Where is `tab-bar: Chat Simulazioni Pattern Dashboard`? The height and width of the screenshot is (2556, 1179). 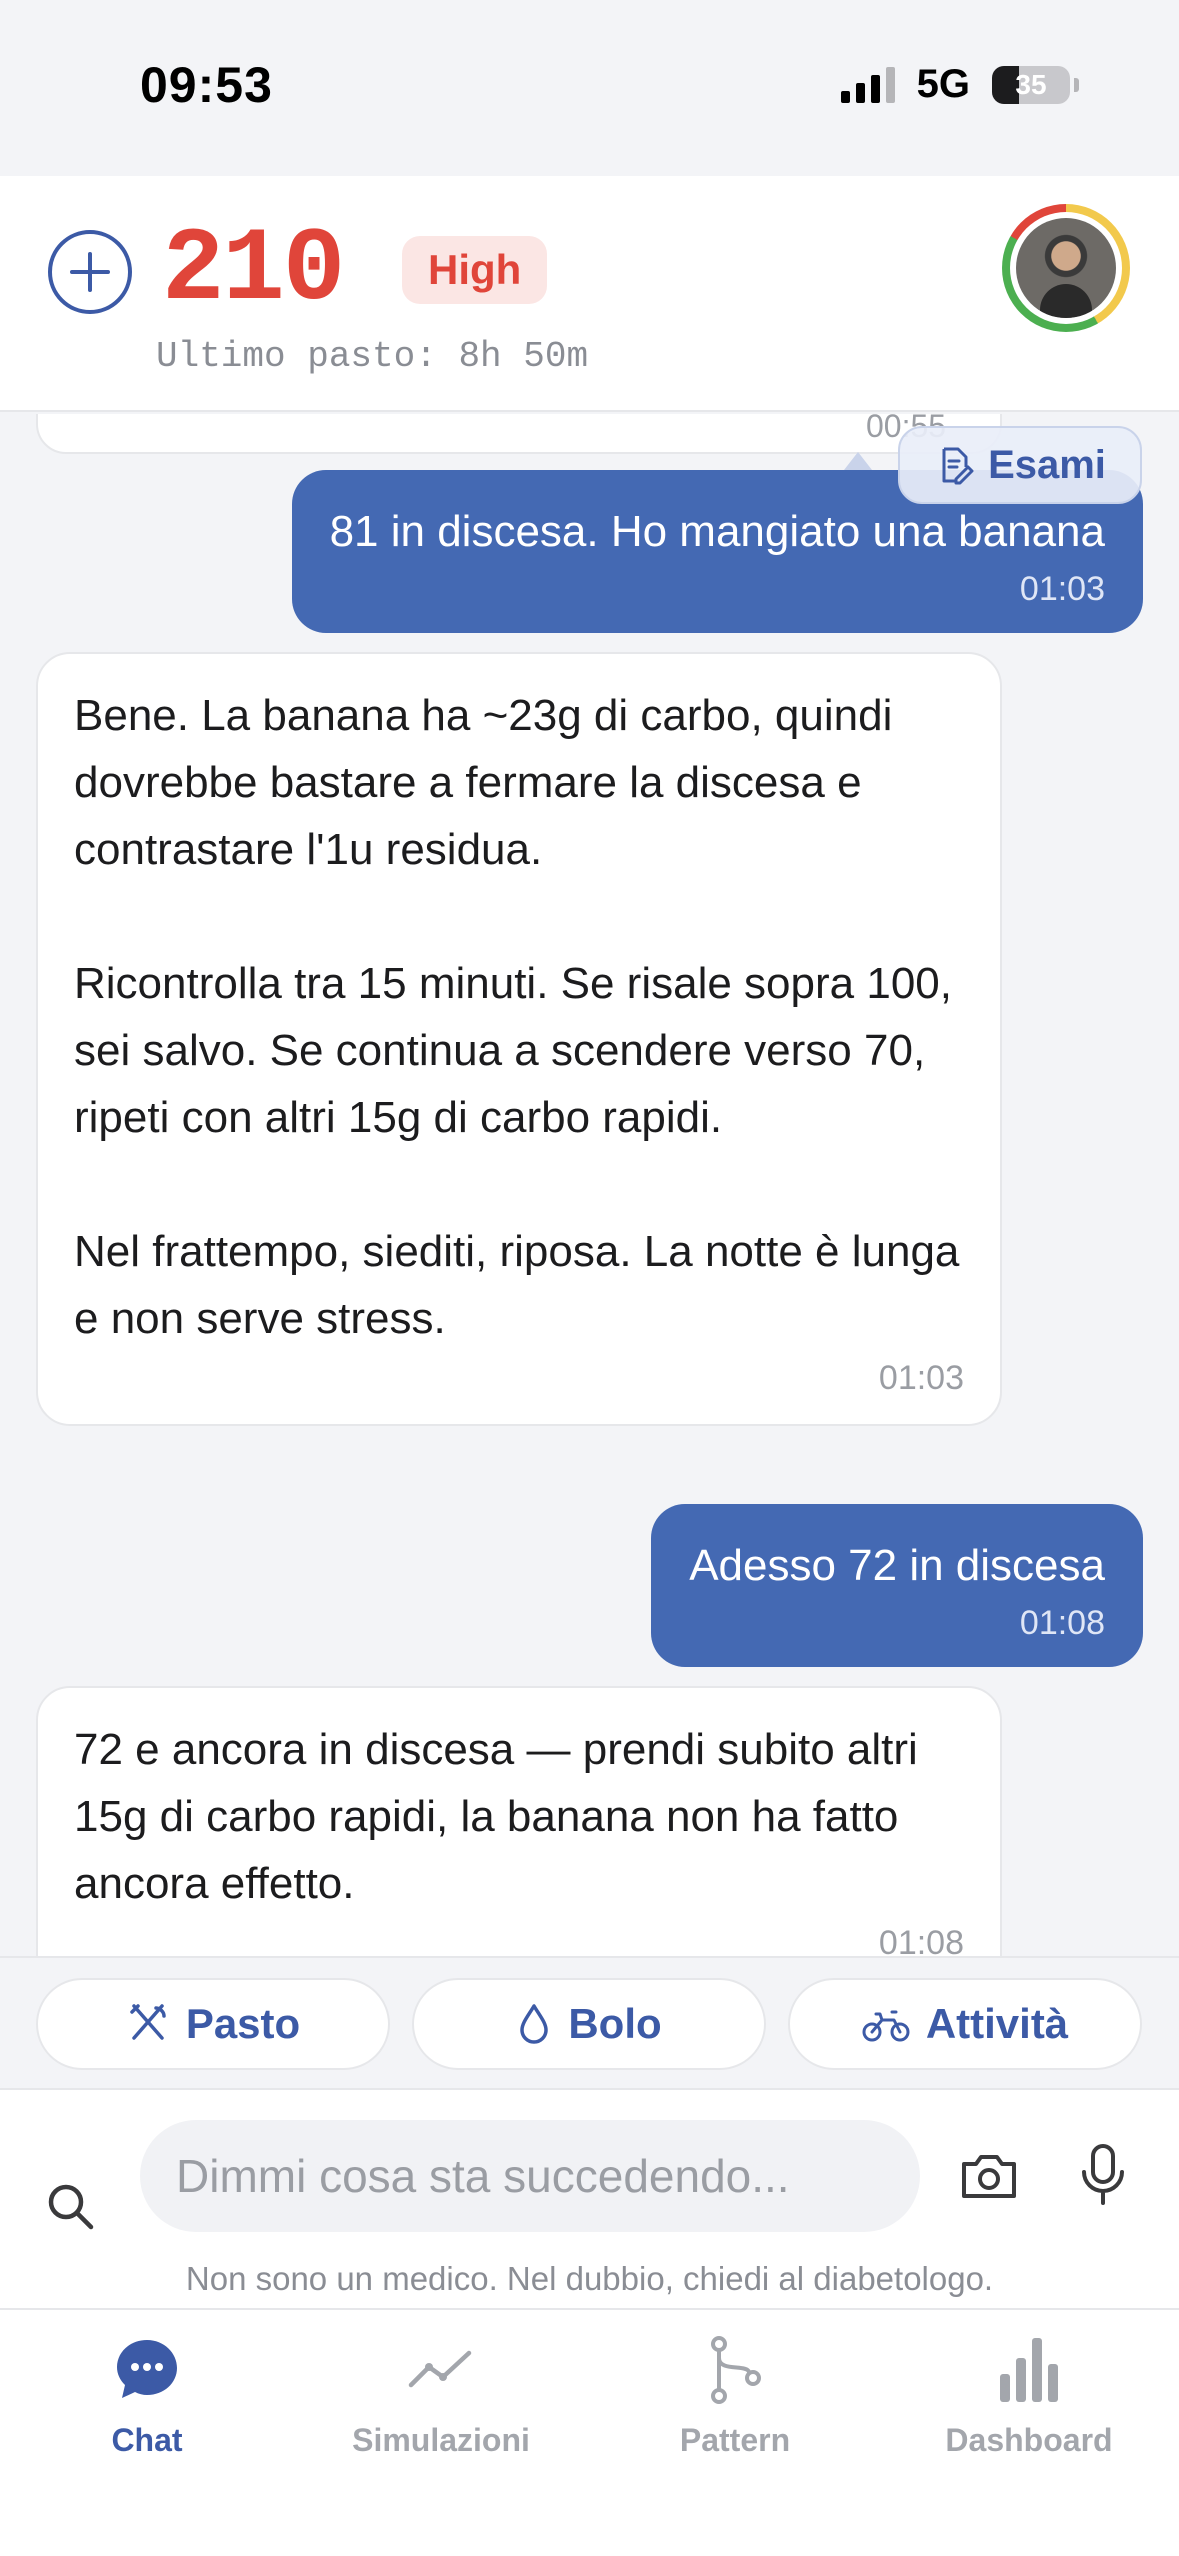 tab-bar: Chat Simulazioni Pattern Dashboard is located at coordinates (589, 2432).